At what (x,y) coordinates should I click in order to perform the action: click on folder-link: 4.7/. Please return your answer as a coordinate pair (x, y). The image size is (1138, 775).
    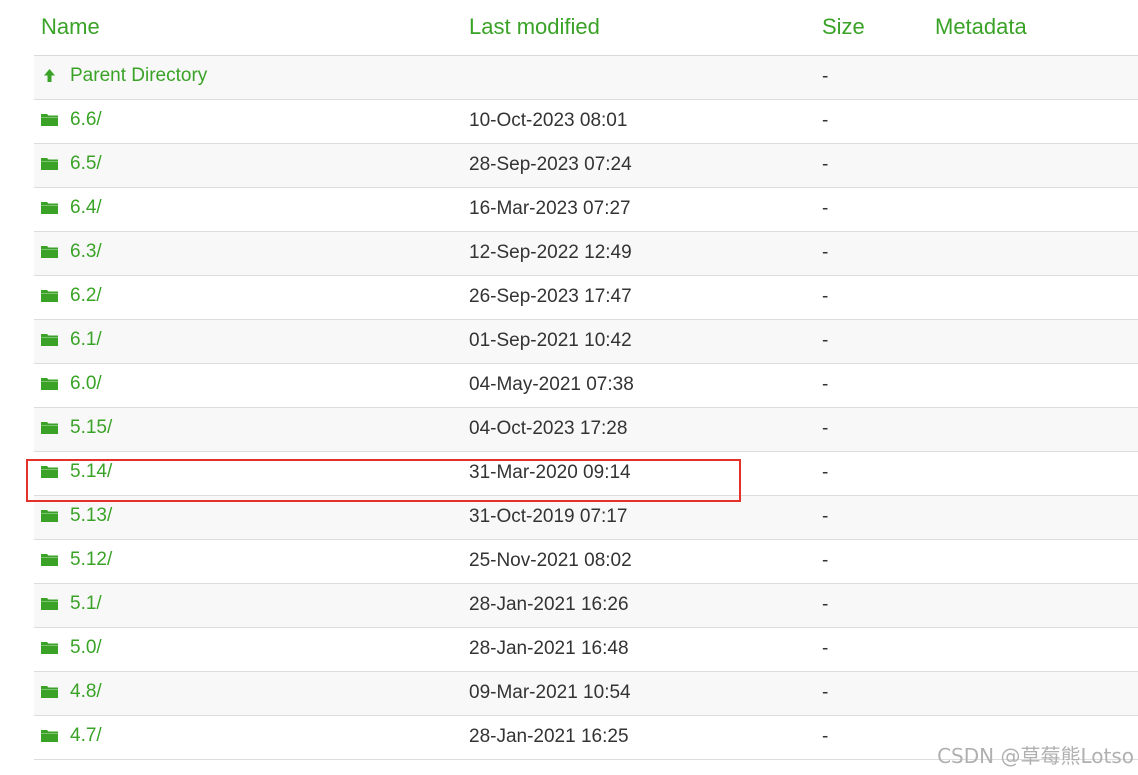
    Looking at the image, I should click on (71, 736).